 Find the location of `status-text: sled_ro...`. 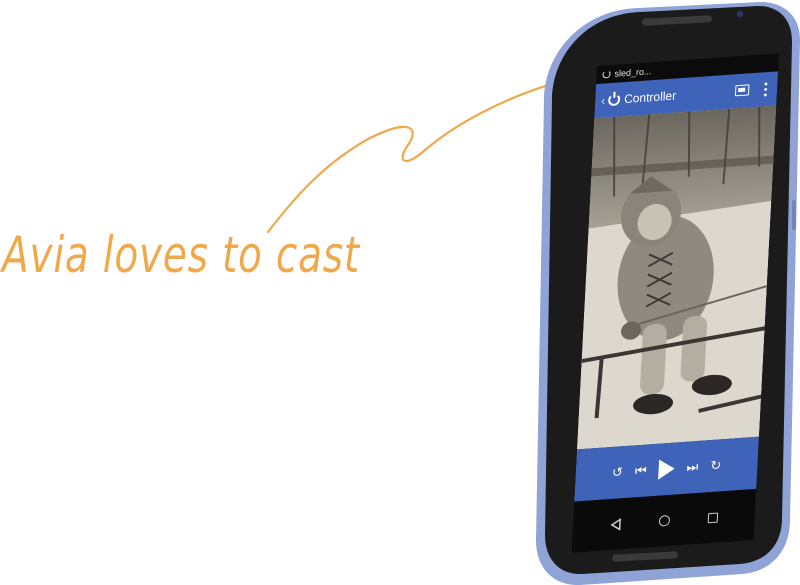

status-text: sled_ro... is located at coordinates (633, 72).